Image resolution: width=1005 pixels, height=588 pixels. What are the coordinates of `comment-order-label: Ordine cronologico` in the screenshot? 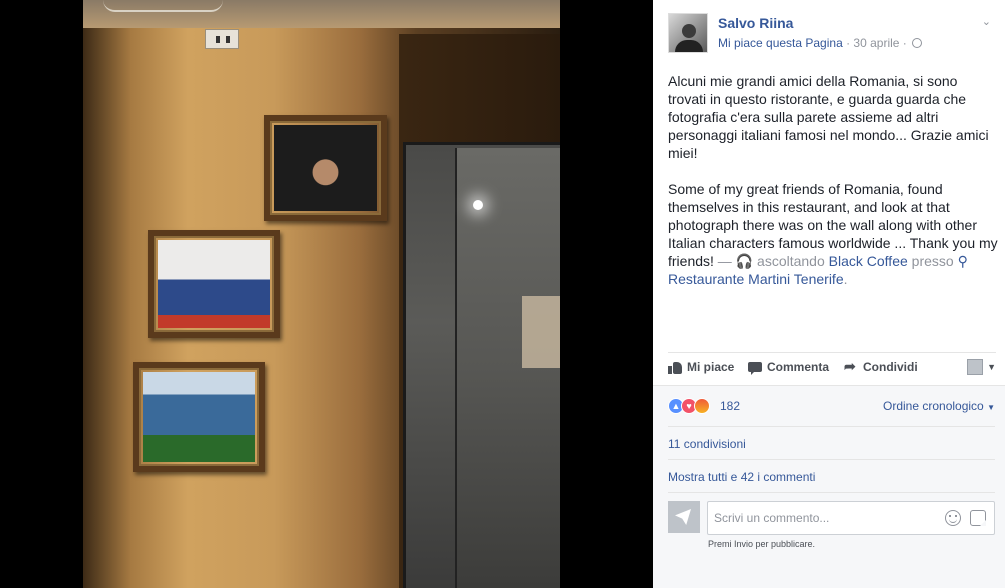 It's located at (933, 406).